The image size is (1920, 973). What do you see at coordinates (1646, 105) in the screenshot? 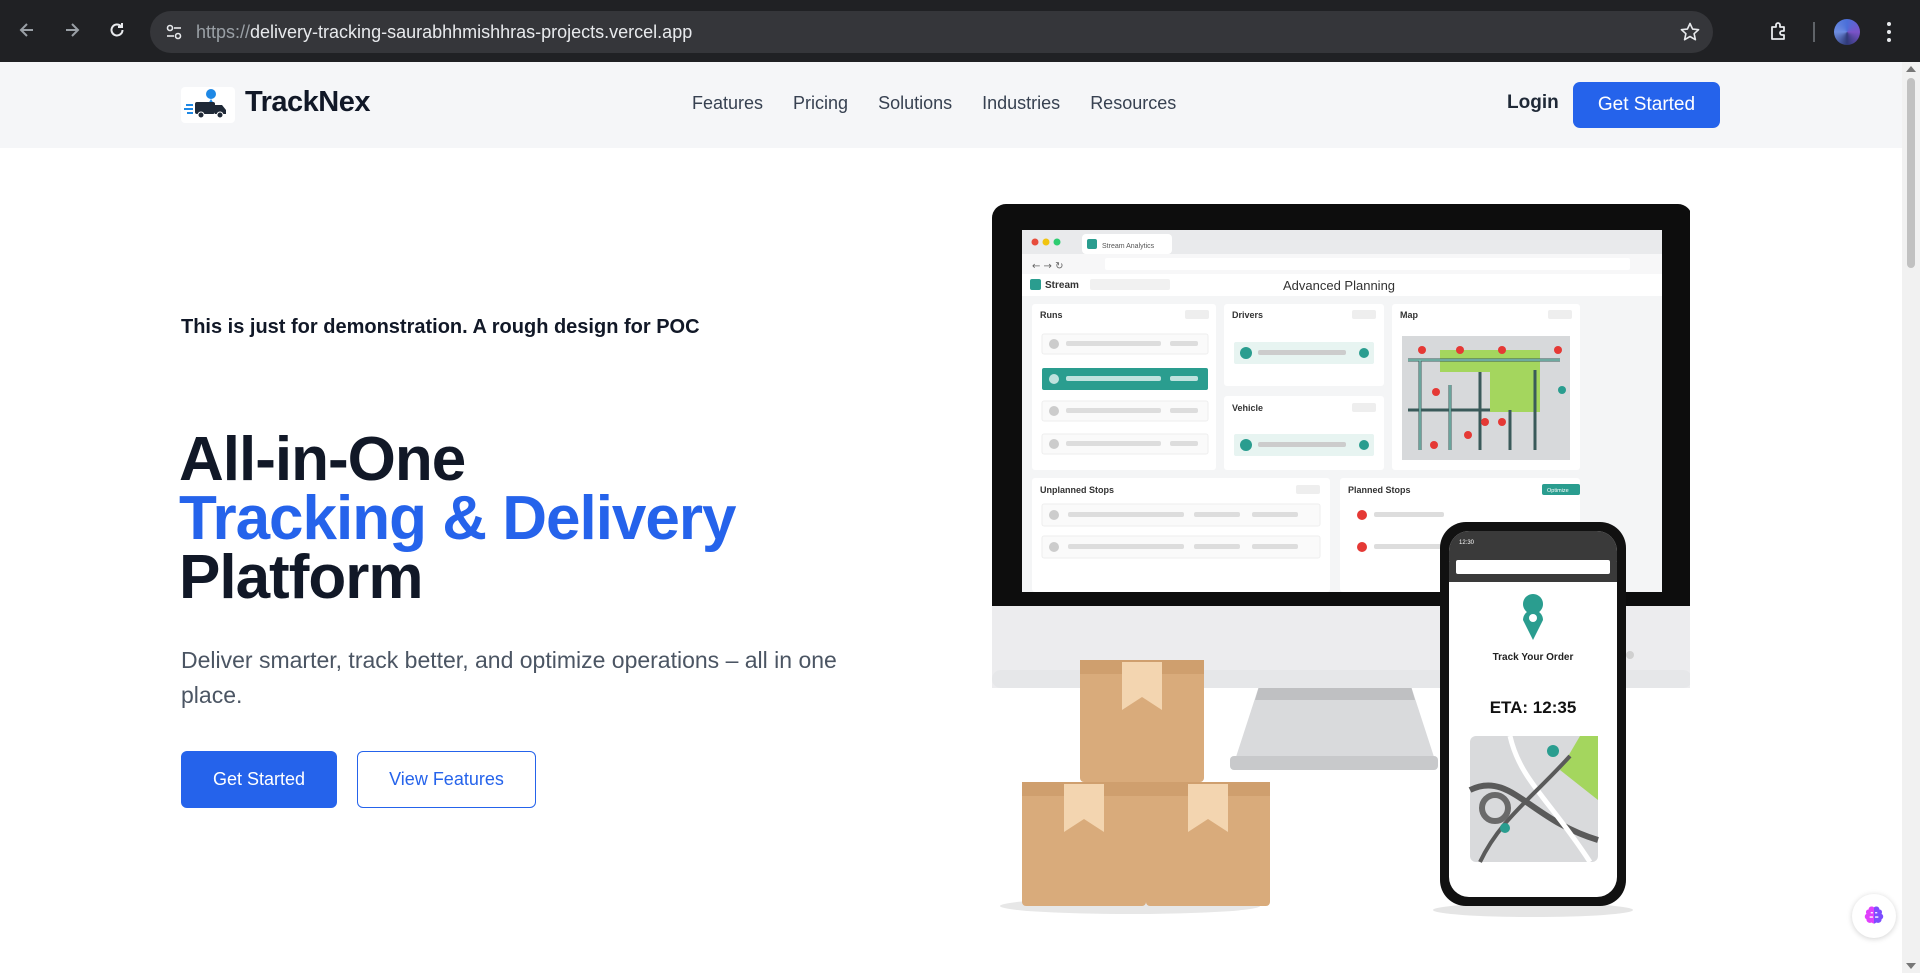
I see `header-get-started-button: Get Started` at bounding box center [1646, 105].